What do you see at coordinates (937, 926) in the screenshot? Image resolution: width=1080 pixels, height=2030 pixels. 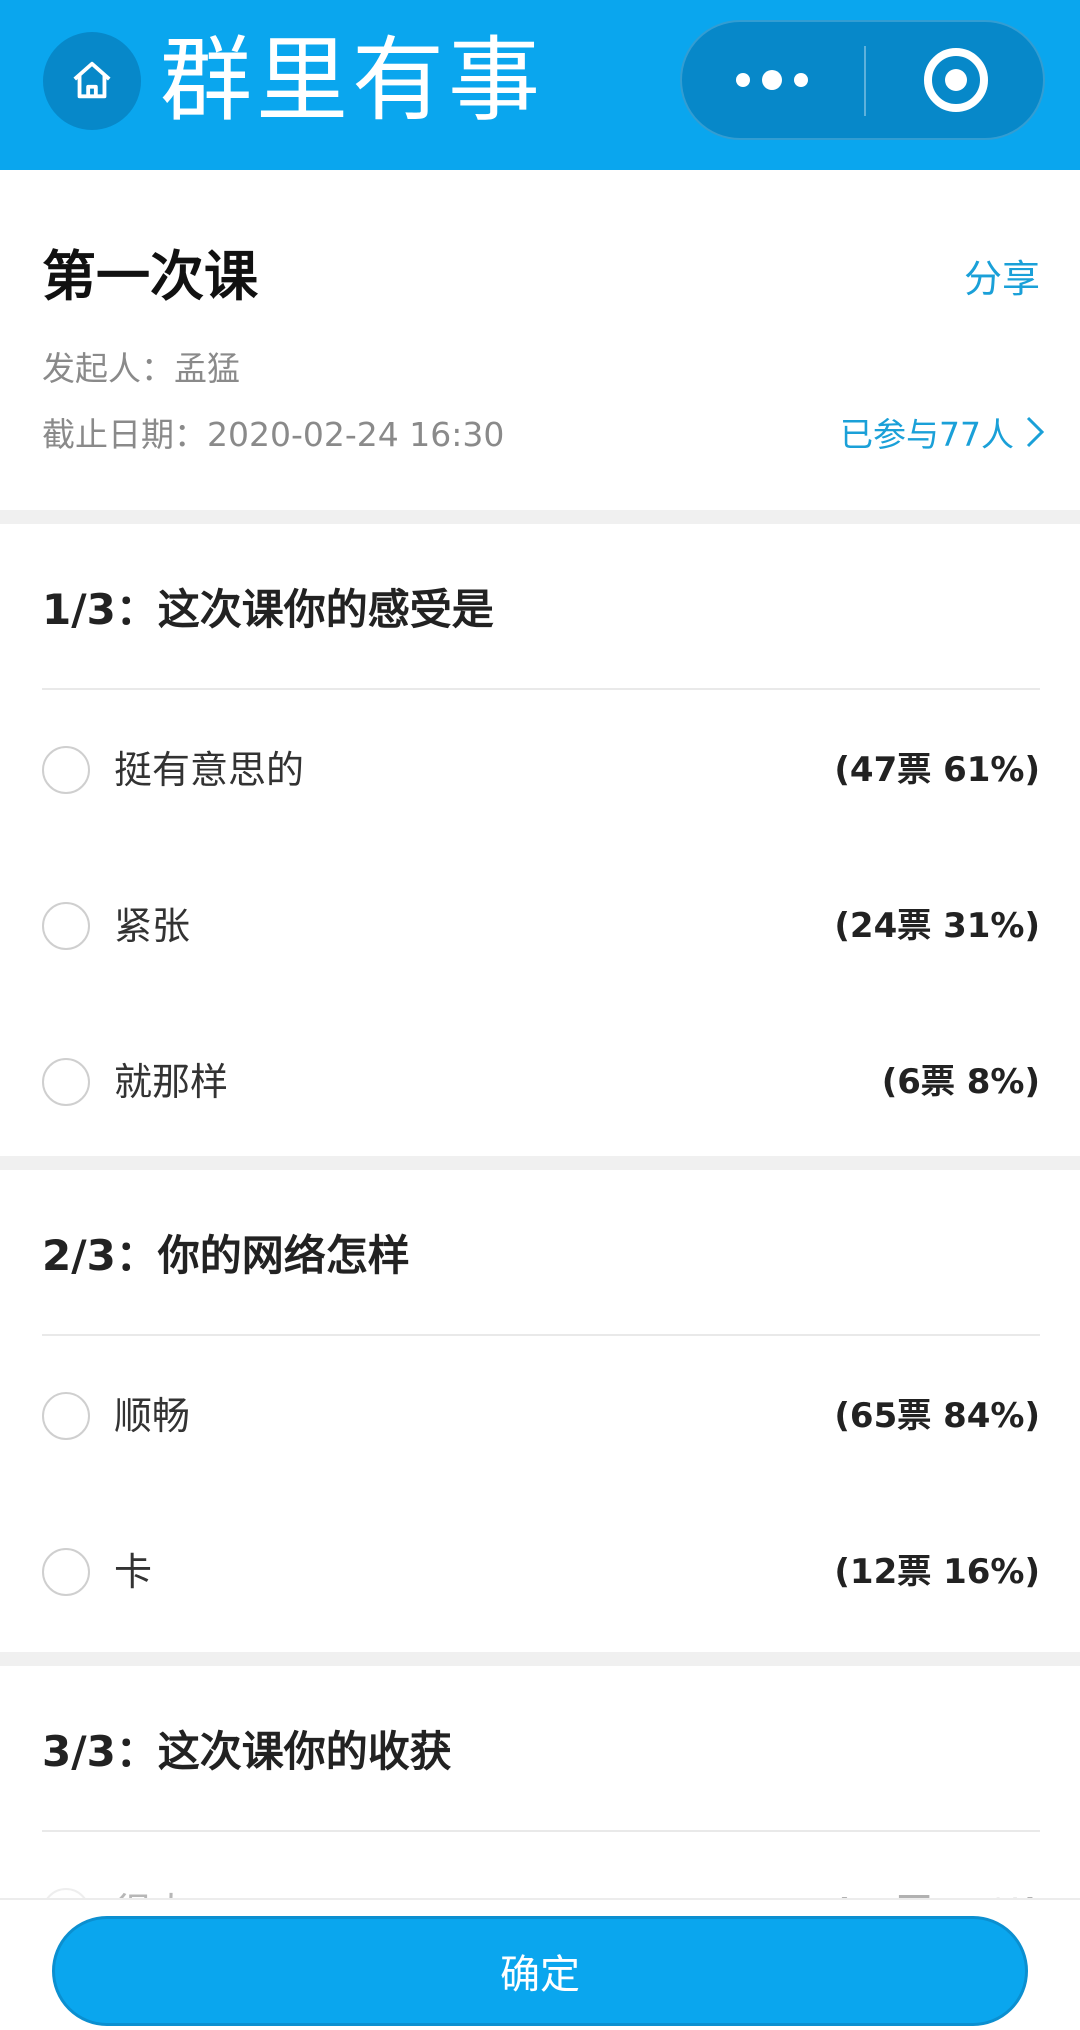 I see `option-result: (24票 31%)` at bounding box center [937, 926].